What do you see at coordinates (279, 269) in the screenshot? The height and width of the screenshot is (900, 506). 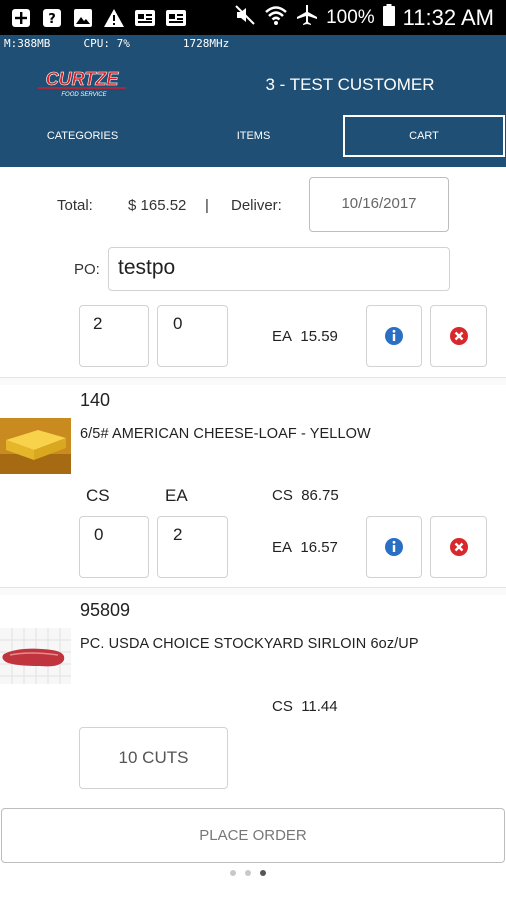 I see `po-input: testpo` at bounding box center [279, 269].